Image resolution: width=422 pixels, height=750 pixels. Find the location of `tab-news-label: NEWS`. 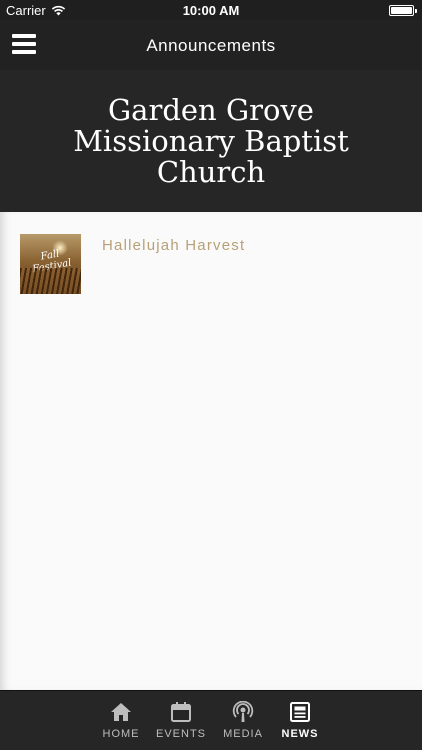

tab-news-label: NEWS is located at coordinates (300, 734).